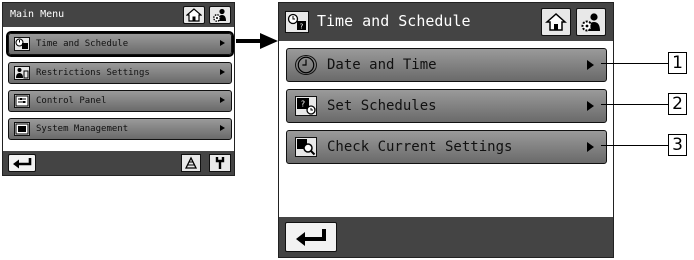 This screenshot has width=694, height=260. I want to click on menu-item-control-panel: Control Panel, so click(120, 101).